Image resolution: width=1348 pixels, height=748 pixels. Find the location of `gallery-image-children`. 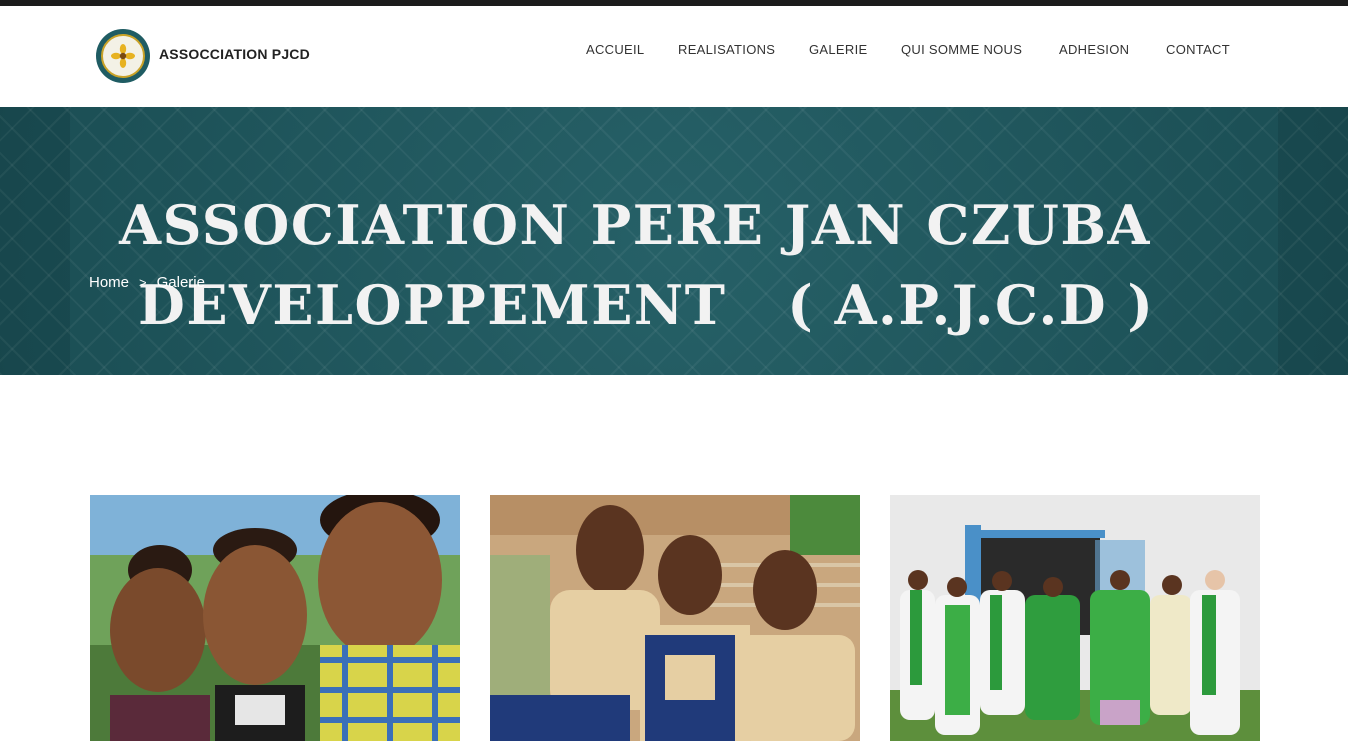

gallery-image-children is located at coordinates (275, 618).